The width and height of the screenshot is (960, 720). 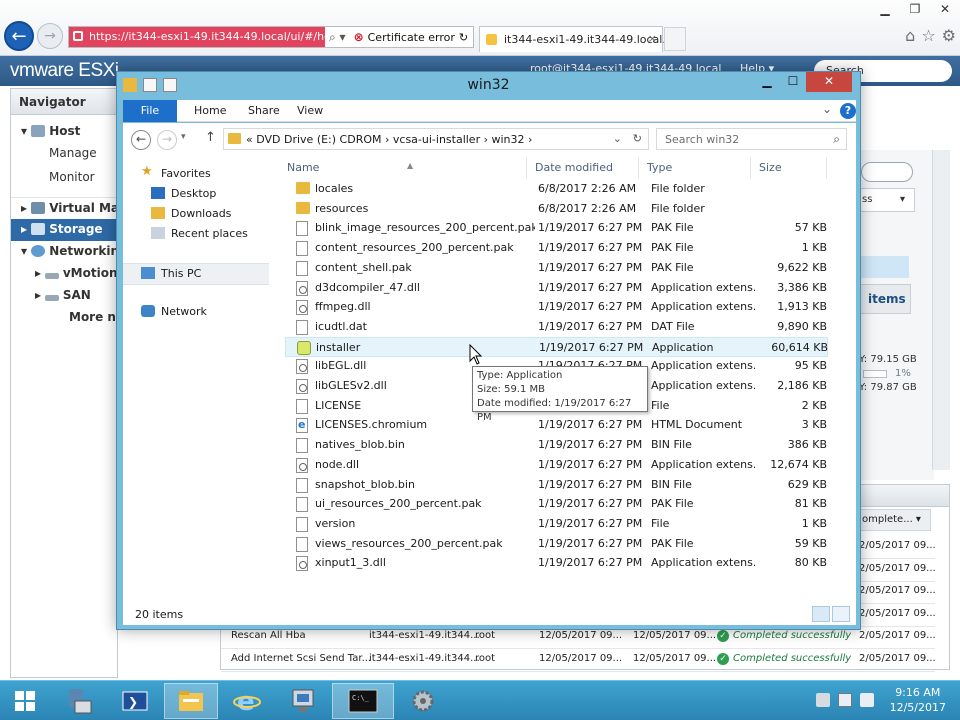 What do you see at coordinates (363, 701) in the screenshot?
I see `taskbar-command-prompt: C:\_` at bounding box center [363, 701].